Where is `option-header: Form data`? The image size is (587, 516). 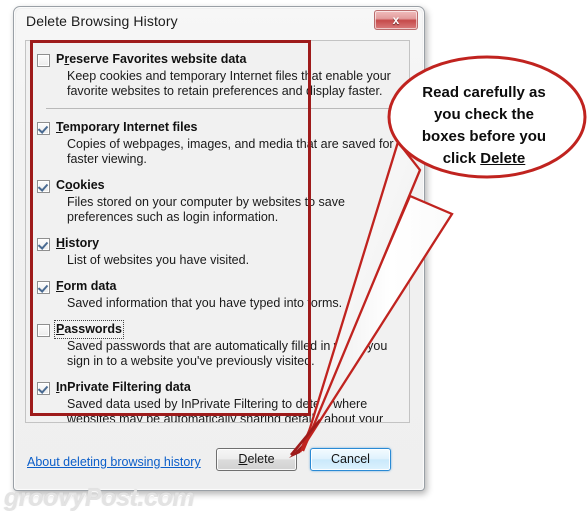 option-header: Form data is located at coordinates (218, 286).